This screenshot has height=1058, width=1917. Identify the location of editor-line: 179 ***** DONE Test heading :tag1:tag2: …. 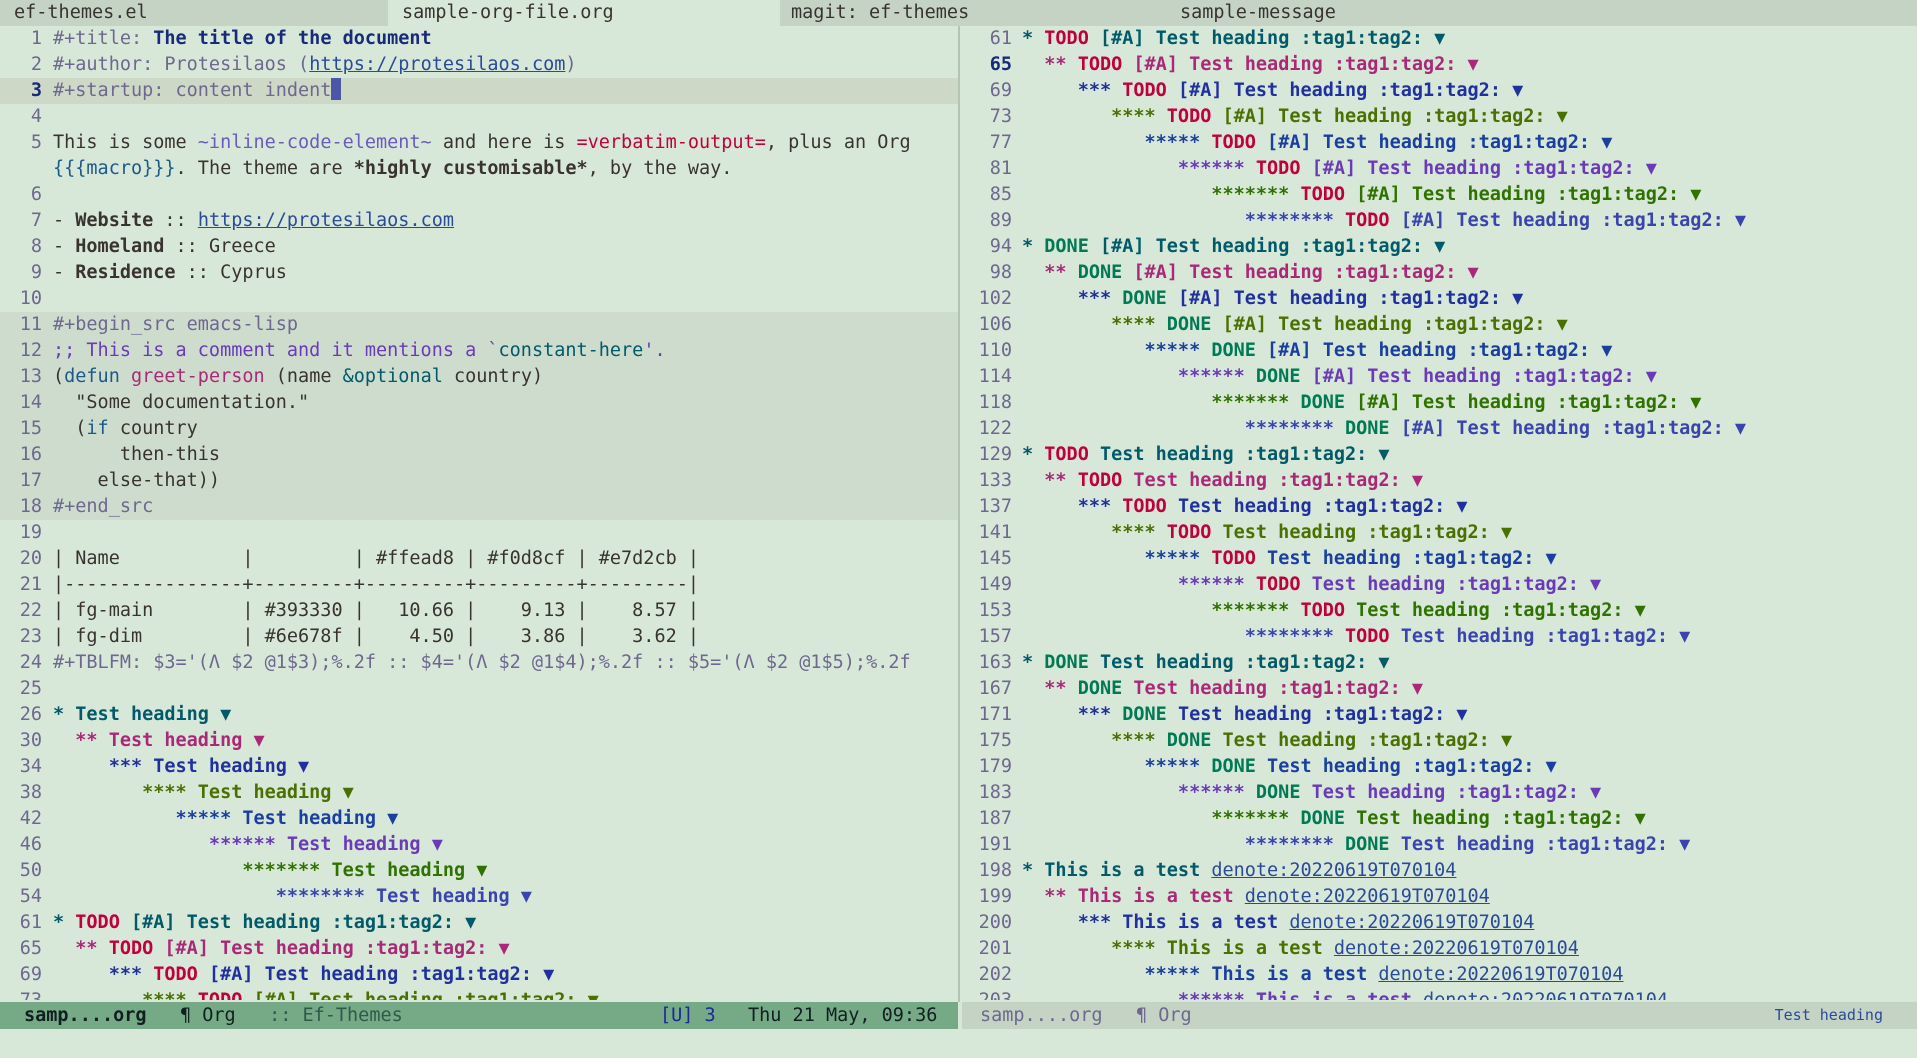
(1439, 767).